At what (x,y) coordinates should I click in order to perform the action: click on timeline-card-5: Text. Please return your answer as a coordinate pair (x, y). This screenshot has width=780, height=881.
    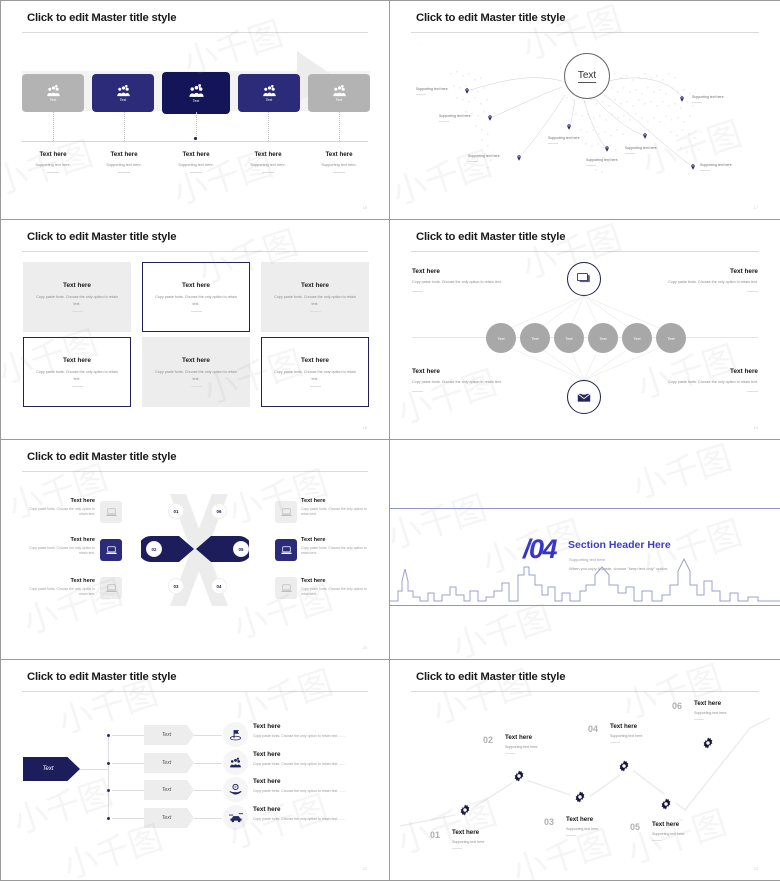
    Looking at the image, I should click on (339, 93).